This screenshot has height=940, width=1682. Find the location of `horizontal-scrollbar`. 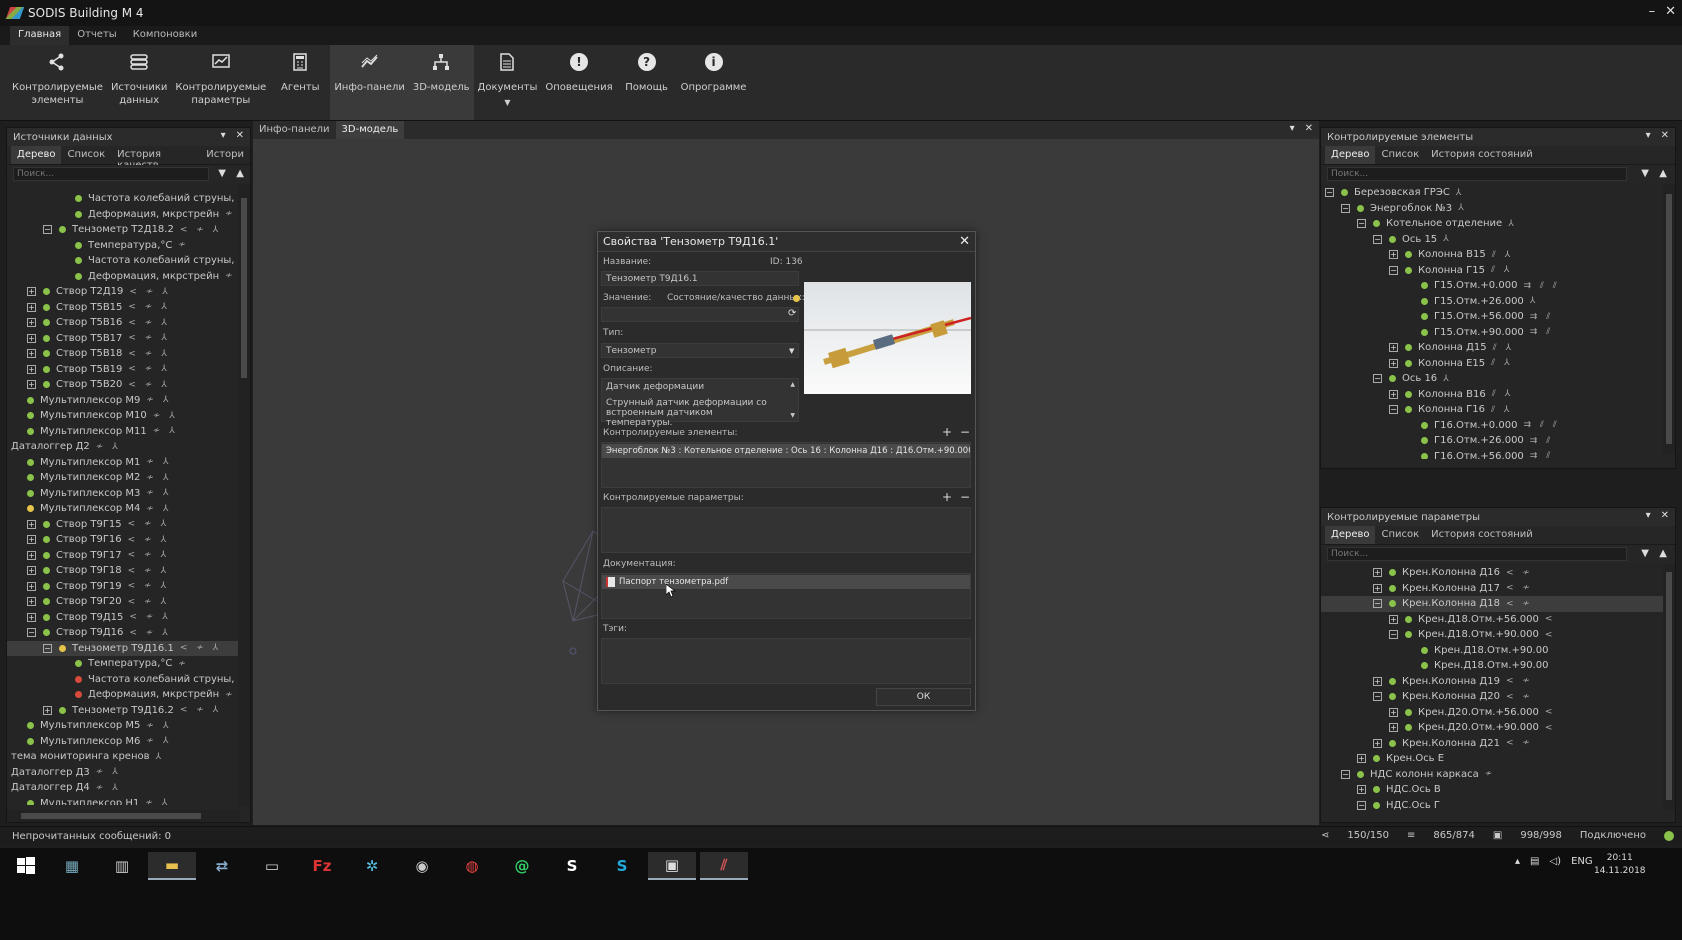

horizontal-scrollbar is located at coordinates (123, 816).